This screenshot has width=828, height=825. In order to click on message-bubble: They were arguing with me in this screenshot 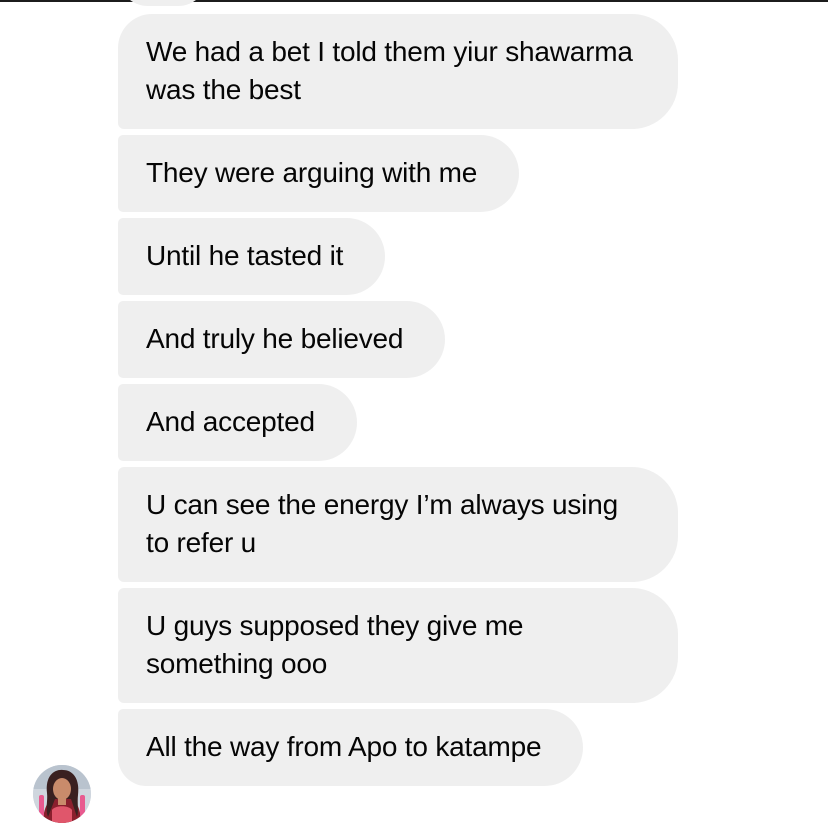, I will do `click(319, 173)`.